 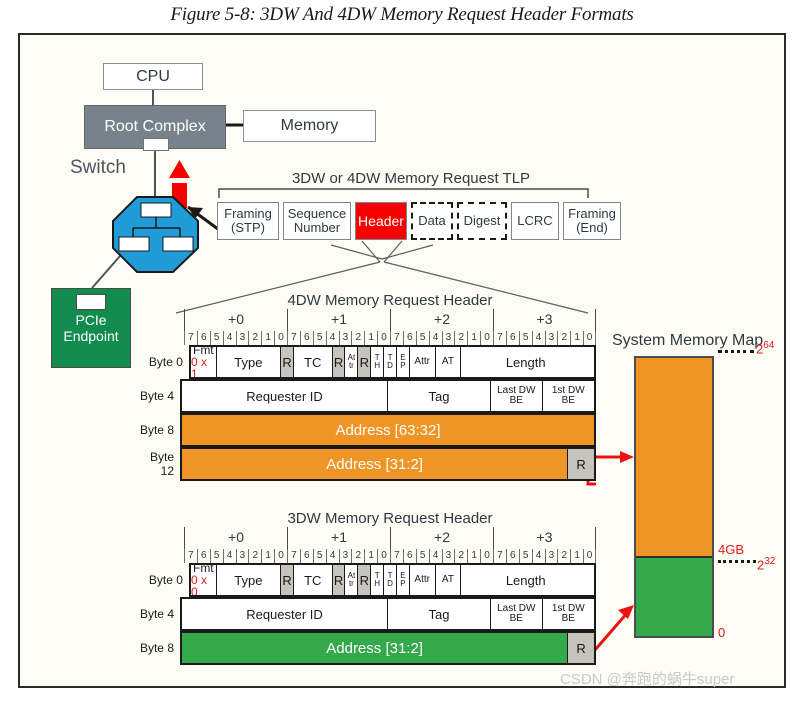 I want to click on tlp-cell-line1: Framing, so click(x=248, y=214).